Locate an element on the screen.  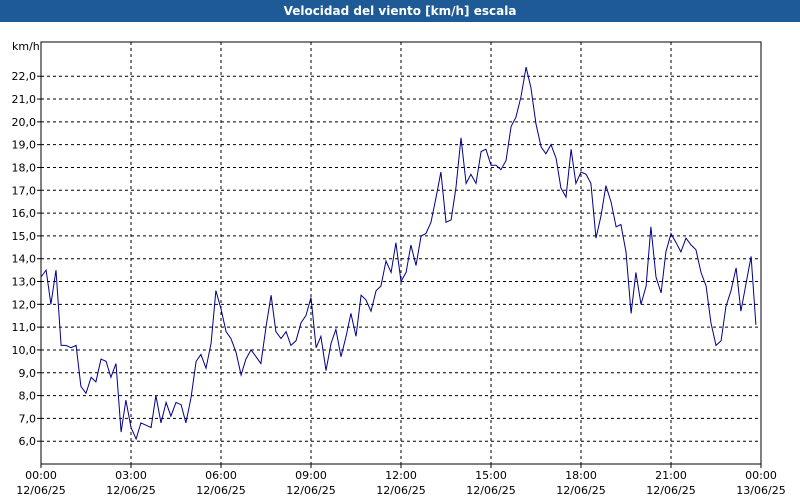
y-tick-label: 14,0 is located at coordinates (24, 259).